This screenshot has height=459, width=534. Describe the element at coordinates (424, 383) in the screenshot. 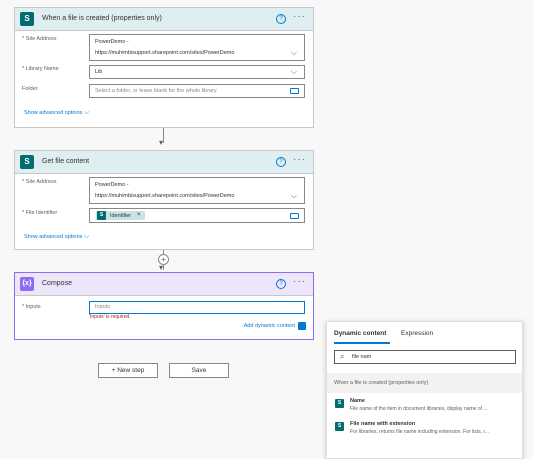

I see `section-header: When a file is created (properties only)` at that location.